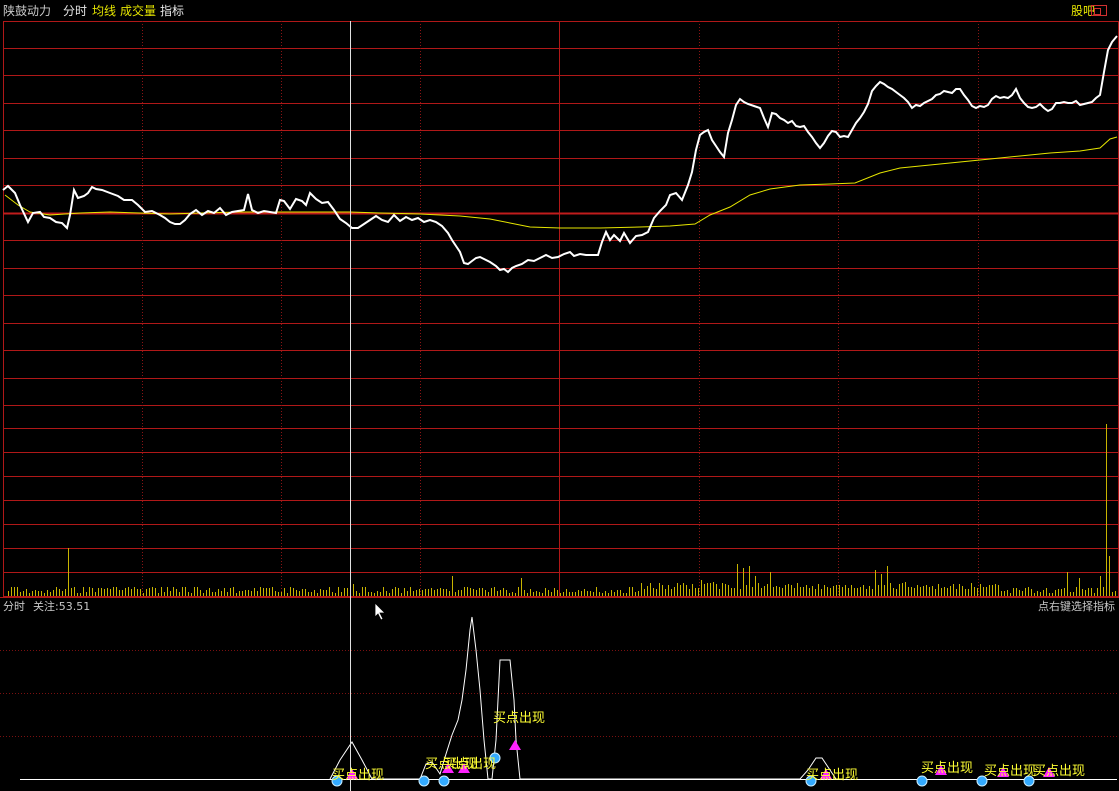 This screenshot has width=1119, height=791. Describe the element at coordinates (14, 606) in the screenshot. I see `sub-panel-period: 分时` at that location.